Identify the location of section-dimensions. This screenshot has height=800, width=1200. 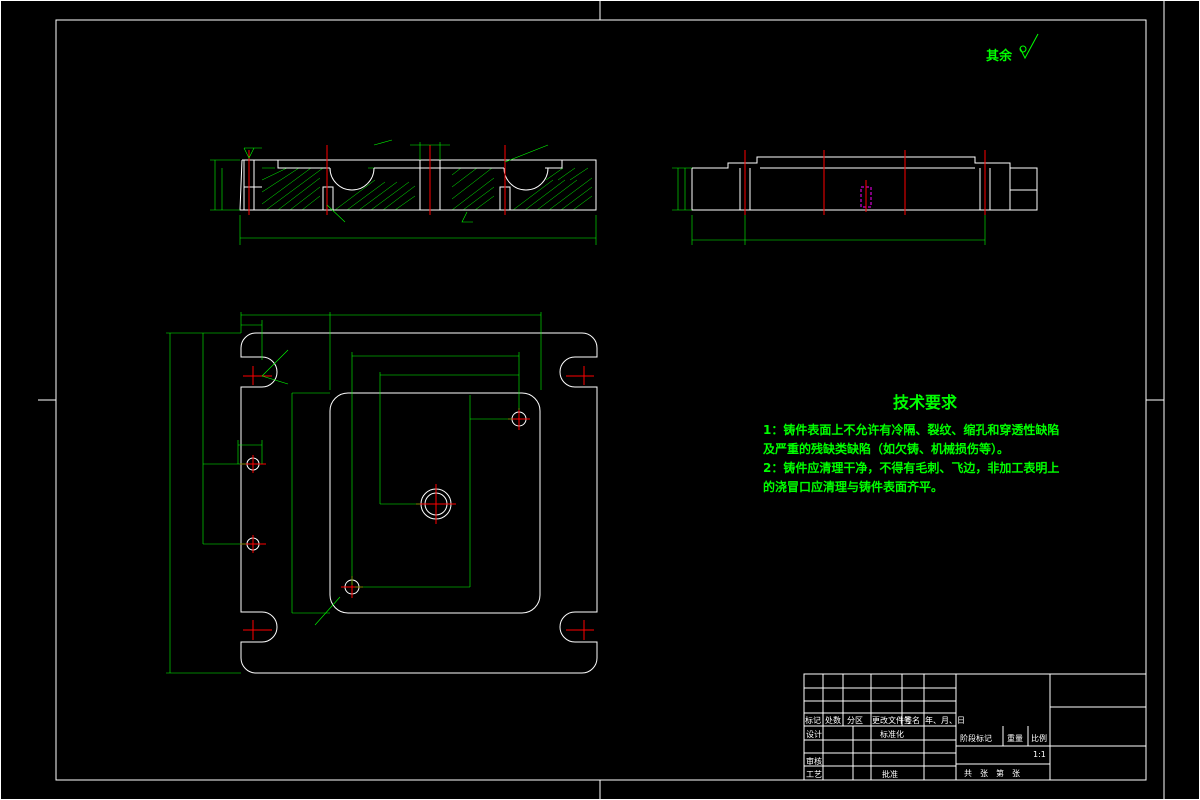
(403, 192).